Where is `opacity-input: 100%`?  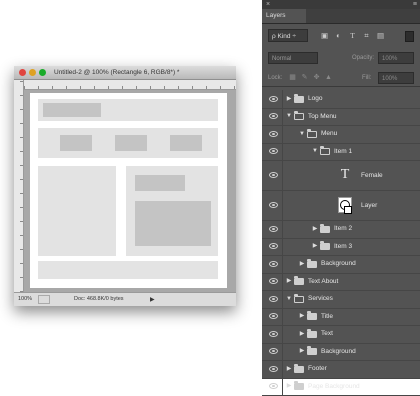
opacity-input: 100% is located at coordinates (396, 58).